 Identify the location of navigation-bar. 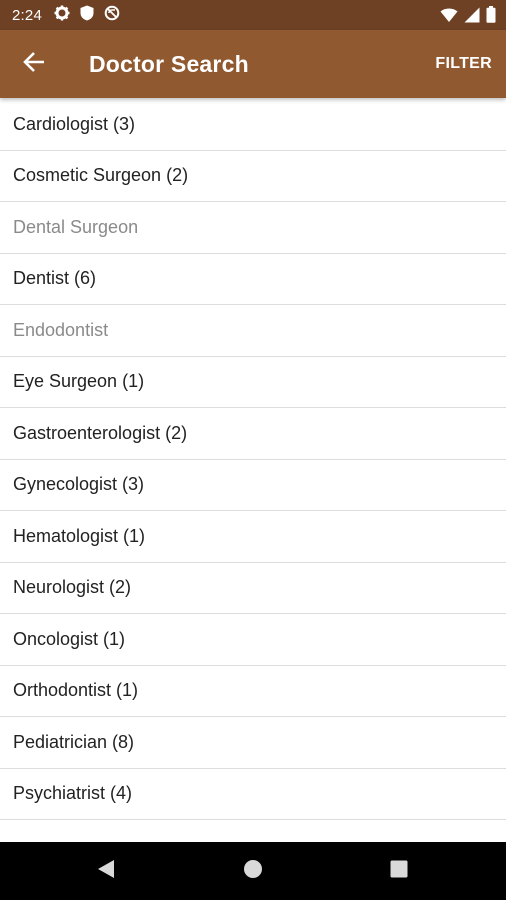
(253, 871).